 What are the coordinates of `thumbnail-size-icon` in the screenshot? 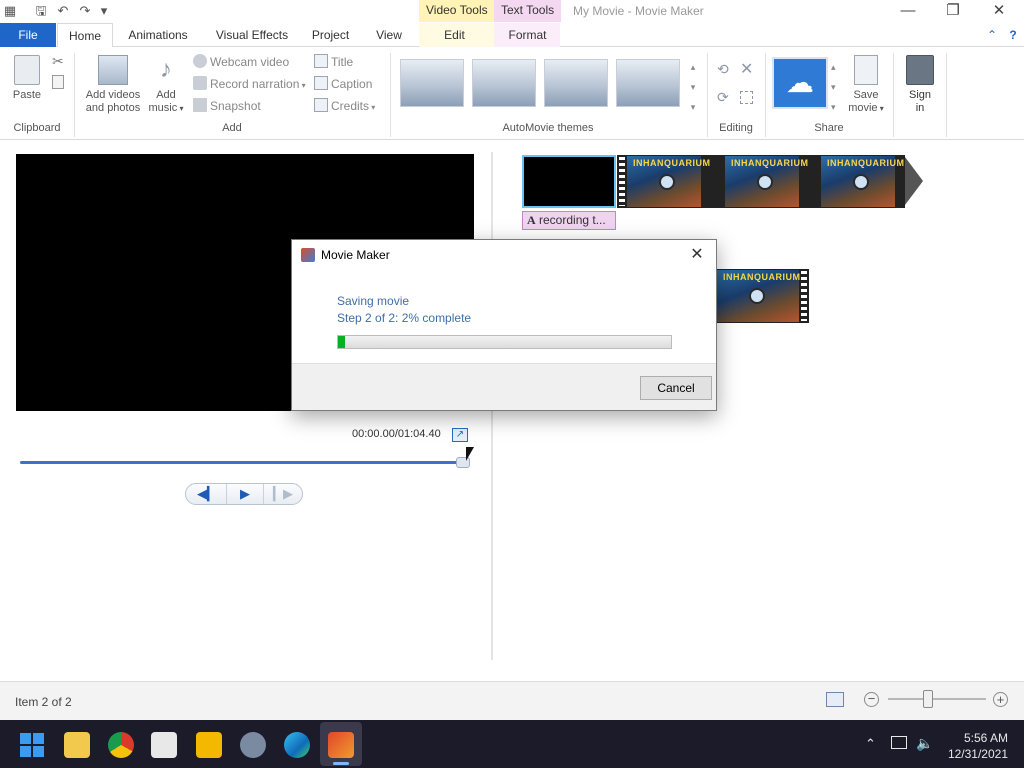 It's located at (835, 699).